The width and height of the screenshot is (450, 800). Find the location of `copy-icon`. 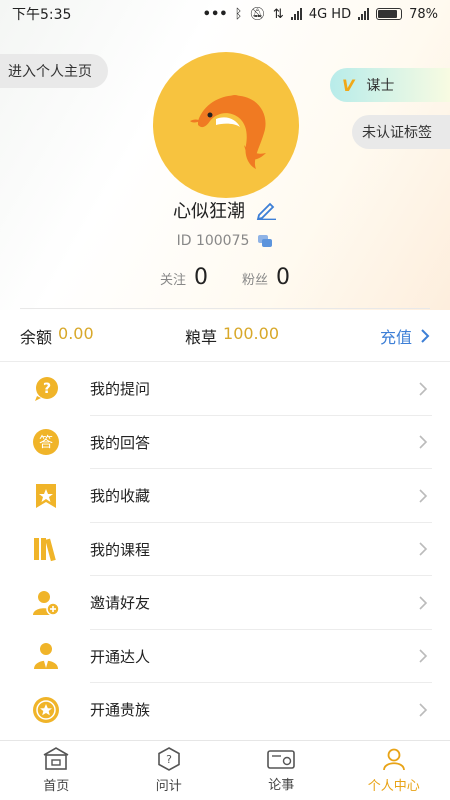

copy-icon is located at coordinates (265, 241).